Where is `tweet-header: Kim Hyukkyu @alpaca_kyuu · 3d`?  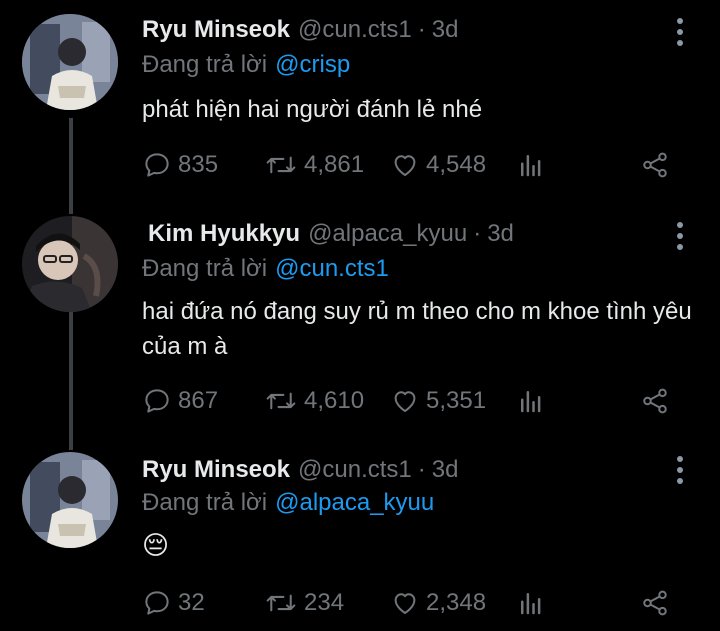 tweet-header: Kim Hyukkyu @alpaca_kyuu · 3d is located at coordinates (331, 234).